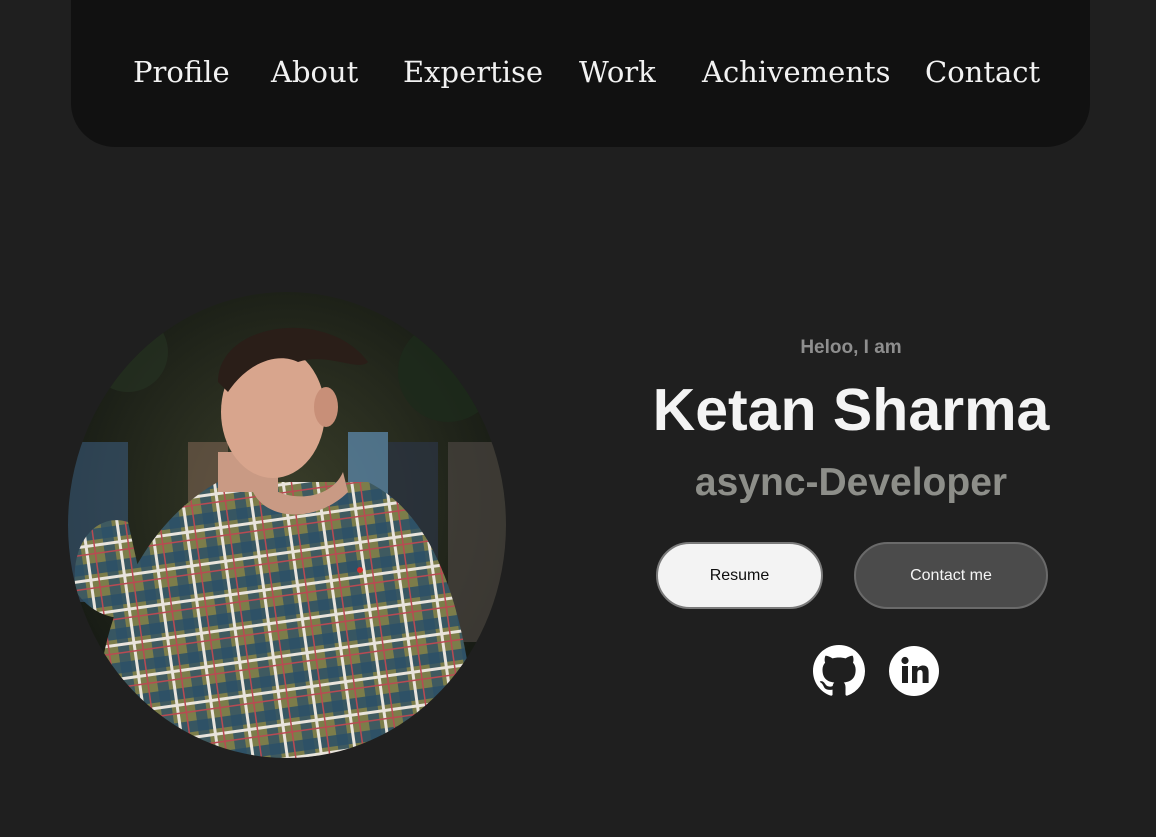 The height and width of the screenshot is (837, 1156). What do you see at coordinates (181, 72) in the screenshot?
I see `nav-link-profile: Profile` at bounding box center [181, 72].